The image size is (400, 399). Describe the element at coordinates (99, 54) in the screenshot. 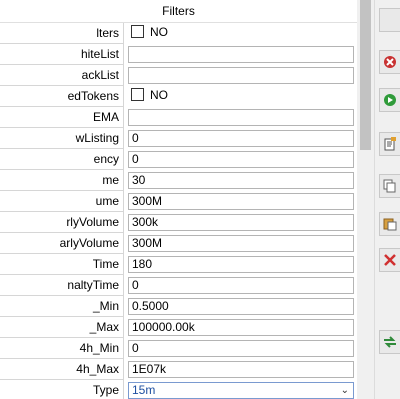

I see `row-label: hiteList` at that location.